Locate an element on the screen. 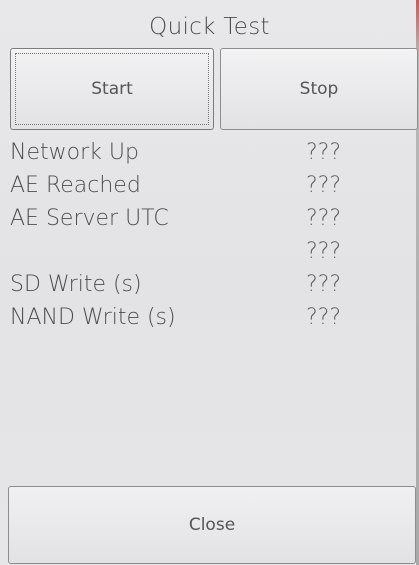  result-row-nand-write: NAND Write (s) ??? is located at coordinates (209, 321).